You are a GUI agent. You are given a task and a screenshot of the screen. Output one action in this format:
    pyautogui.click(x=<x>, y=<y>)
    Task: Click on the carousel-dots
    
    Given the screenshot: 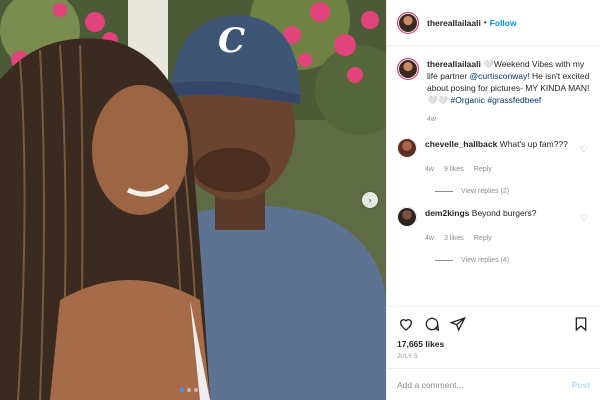 What is the action you would take?
    pyautogui.click(x=189, y=390)
    